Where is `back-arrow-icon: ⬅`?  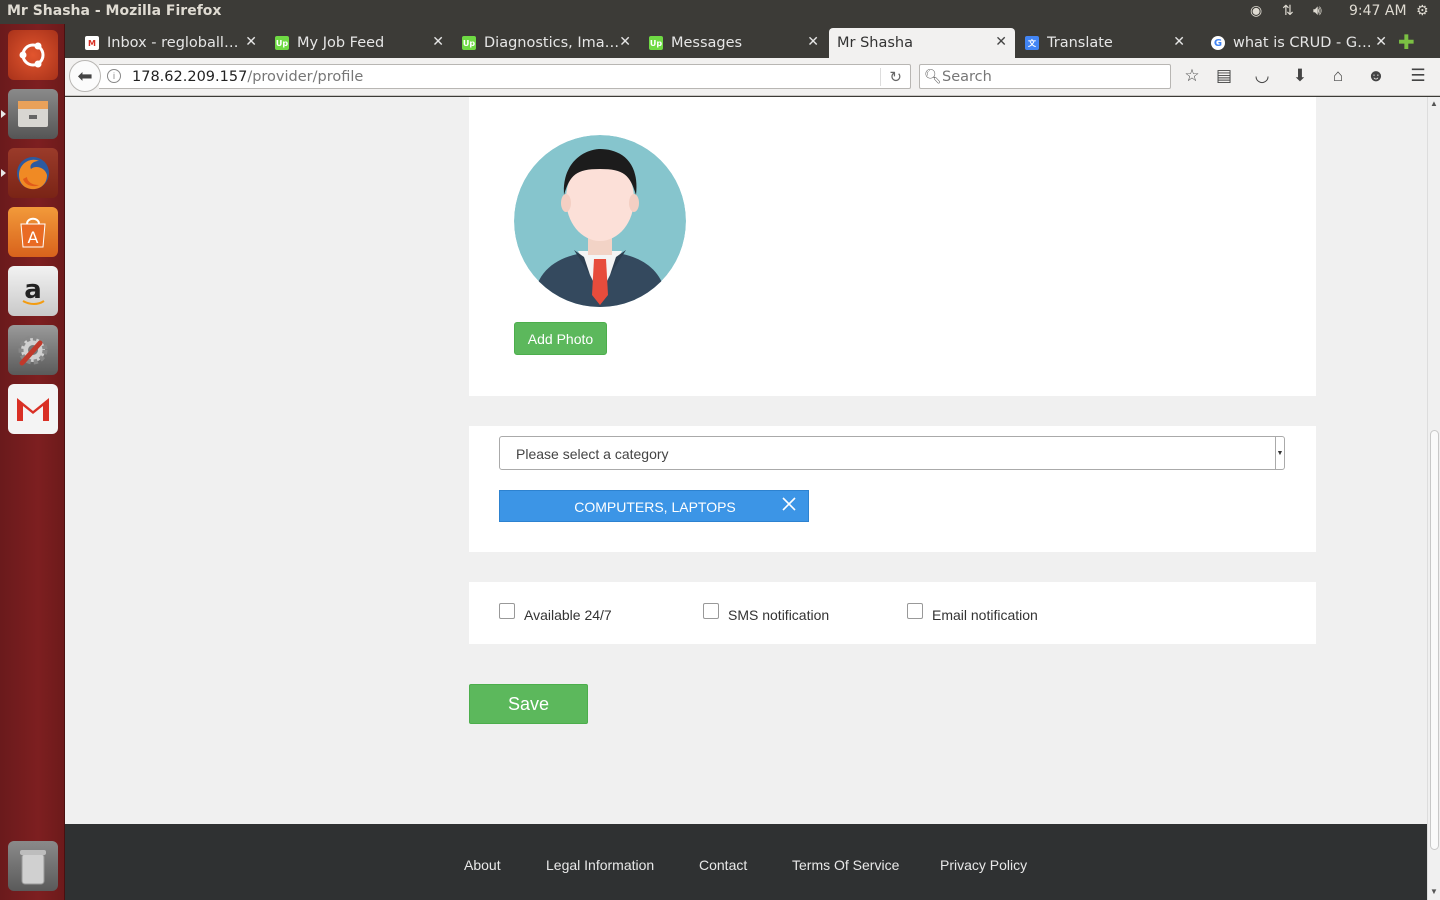 back-arrow-icon: ⬅ is located at coordinates (85, 76).